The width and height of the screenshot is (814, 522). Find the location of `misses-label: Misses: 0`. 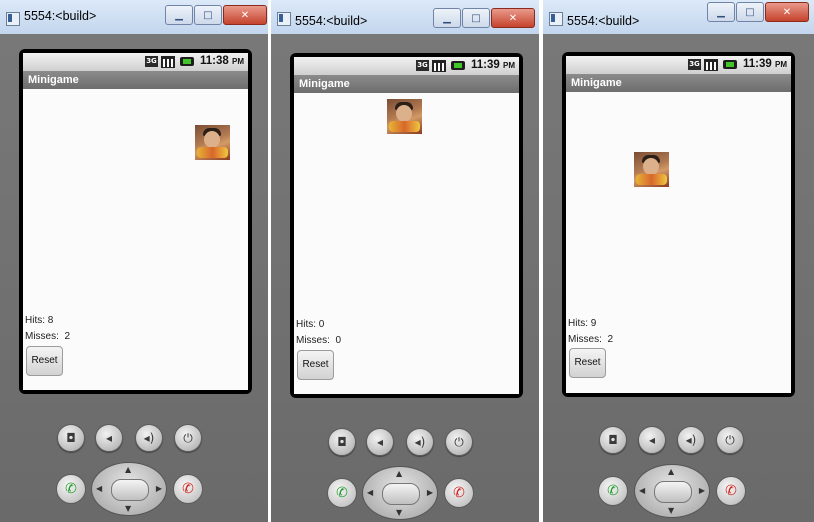

misses-label: Misses: 0 is located at coordinates (319, 340).